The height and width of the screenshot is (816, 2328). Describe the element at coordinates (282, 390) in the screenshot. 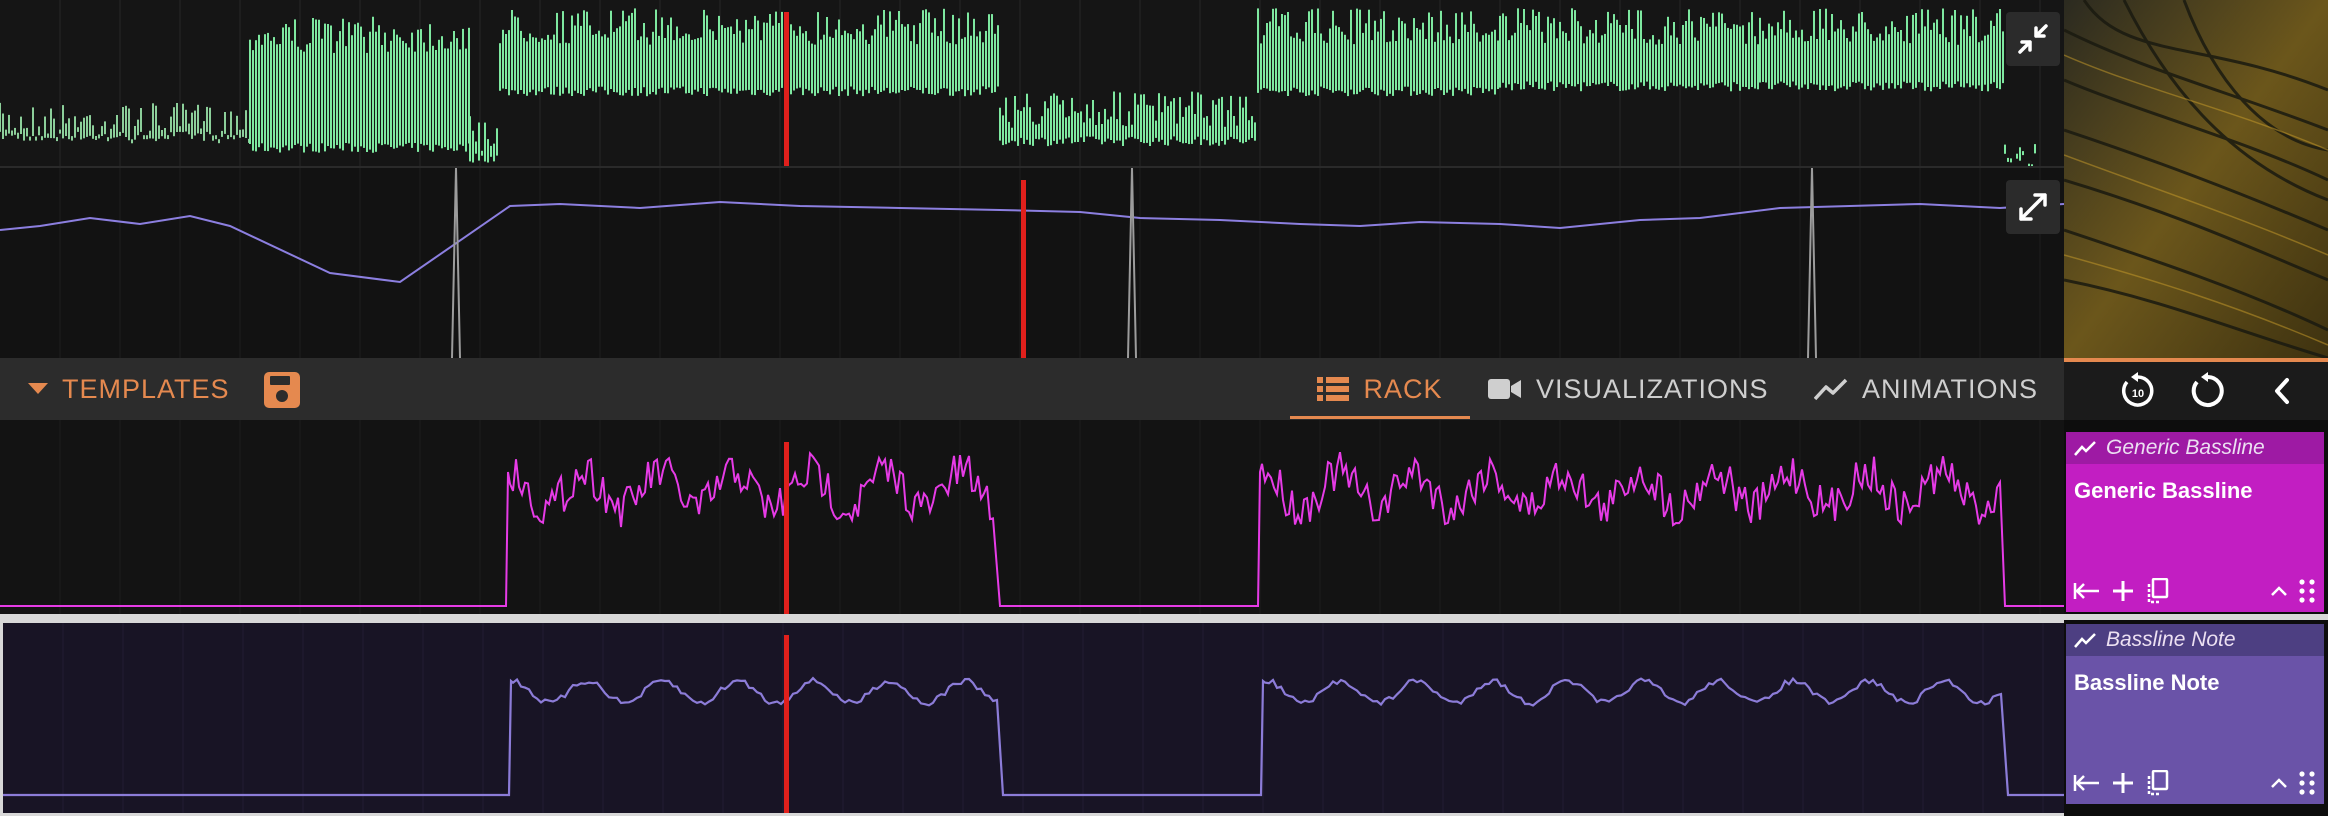

I see `save-icon` at that location.